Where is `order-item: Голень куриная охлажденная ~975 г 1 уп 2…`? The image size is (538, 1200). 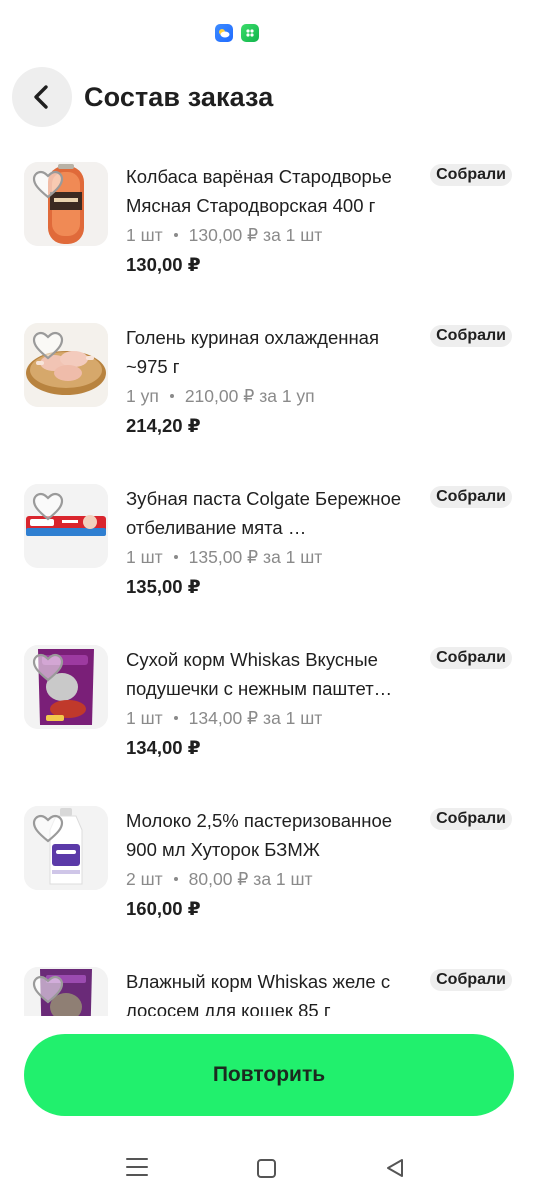 order-item: Голень куриная охлажденная ~975 г 1 уп 2… is located at coordinates (269, 391).